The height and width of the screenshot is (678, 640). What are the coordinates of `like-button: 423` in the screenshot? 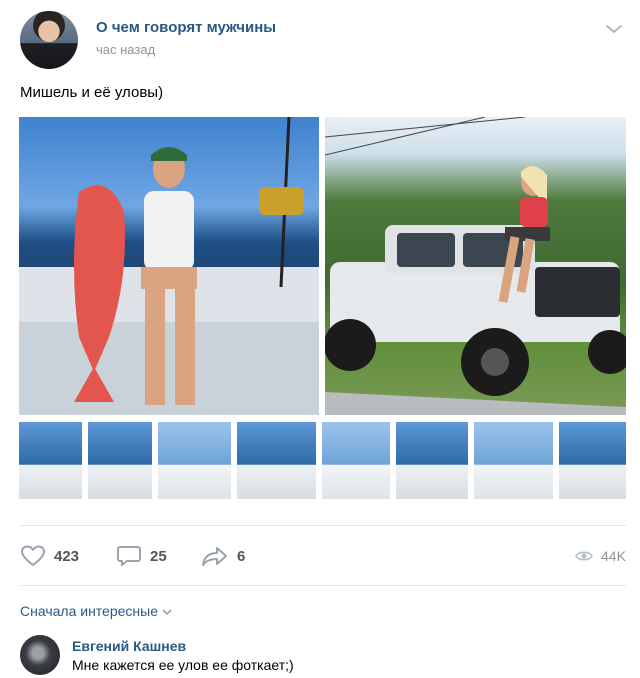 It's located at (49, 556).